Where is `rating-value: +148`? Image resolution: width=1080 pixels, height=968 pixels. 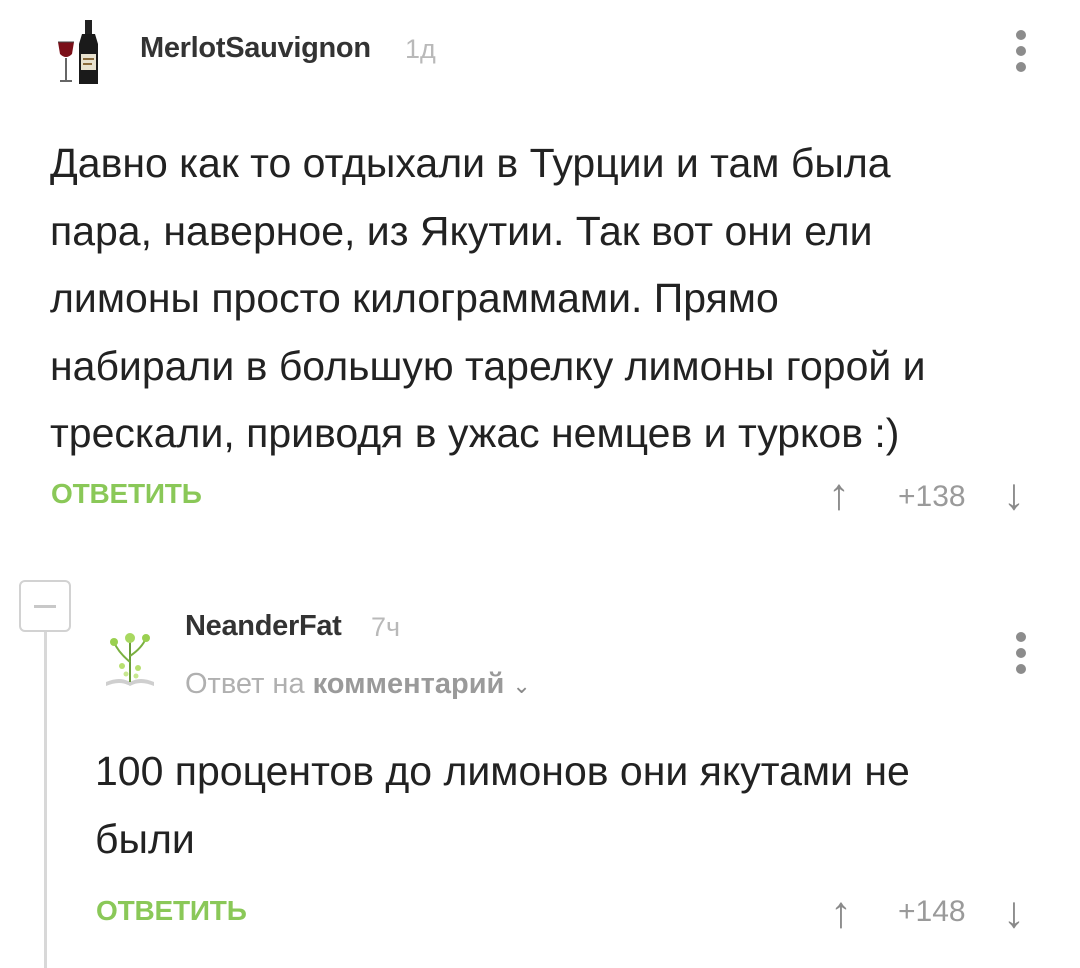
rating-value: +148 is located at coordinates (932, 911).